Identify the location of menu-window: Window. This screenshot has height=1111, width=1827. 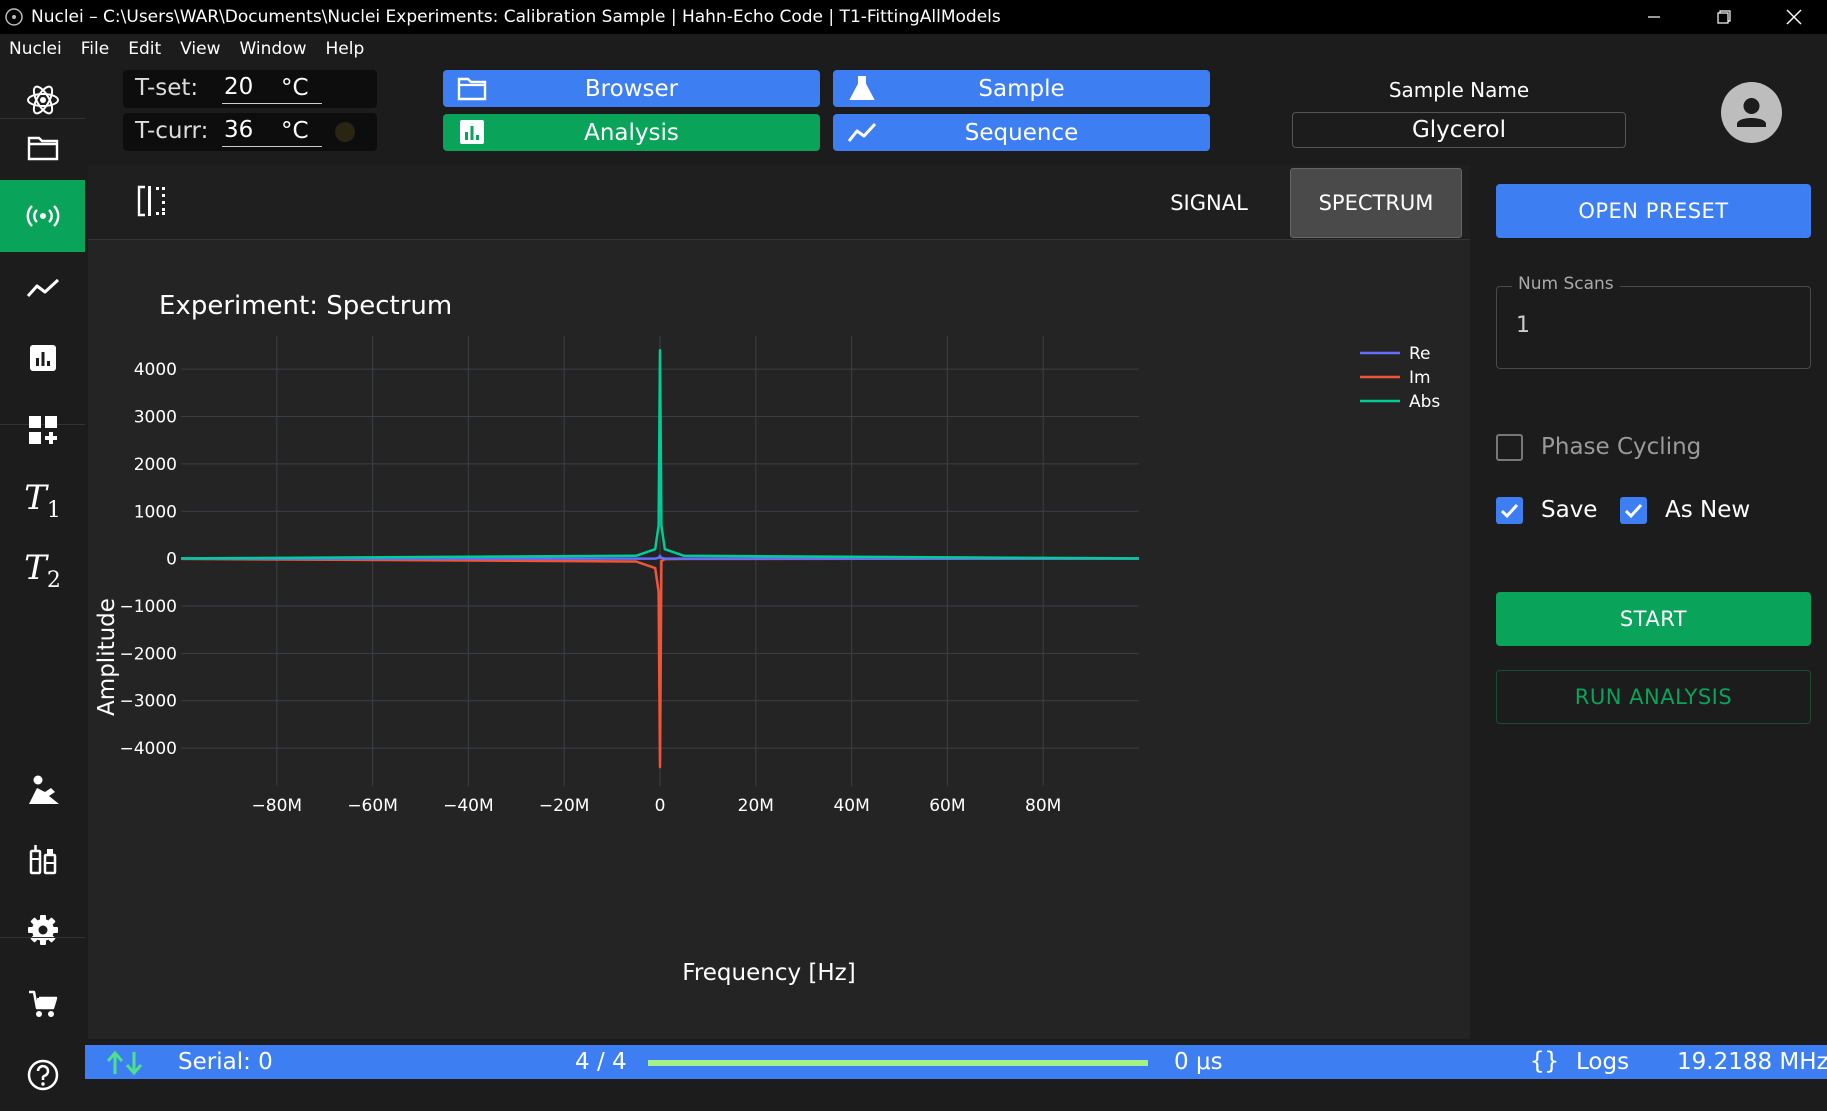
(272, 49).